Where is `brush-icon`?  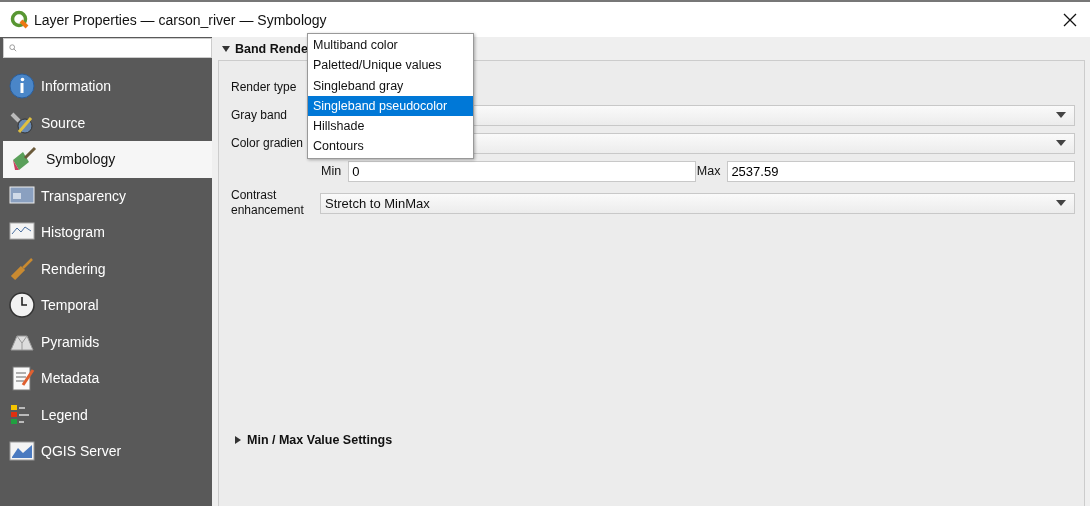
brush-icon is located at coordinates (22, 268).